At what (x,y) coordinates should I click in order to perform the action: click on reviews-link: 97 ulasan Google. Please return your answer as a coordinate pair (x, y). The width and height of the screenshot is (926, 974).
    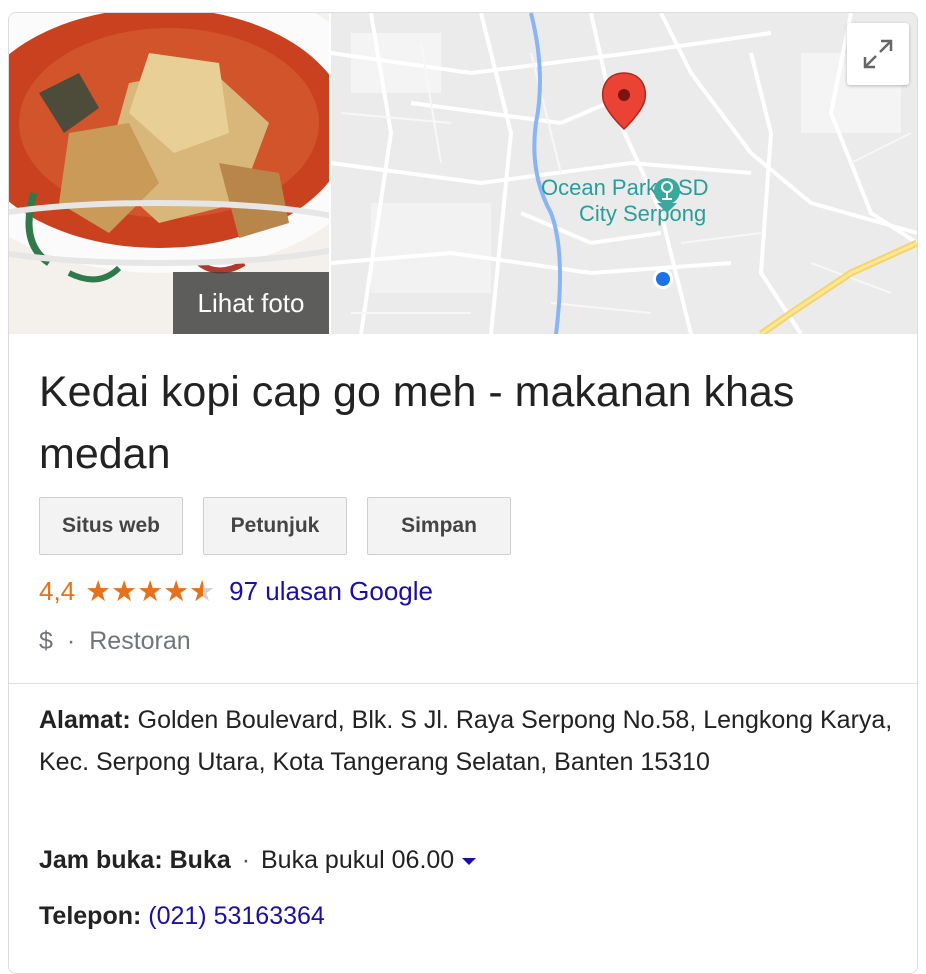
    Looking at the image, I should click on (331, 591).